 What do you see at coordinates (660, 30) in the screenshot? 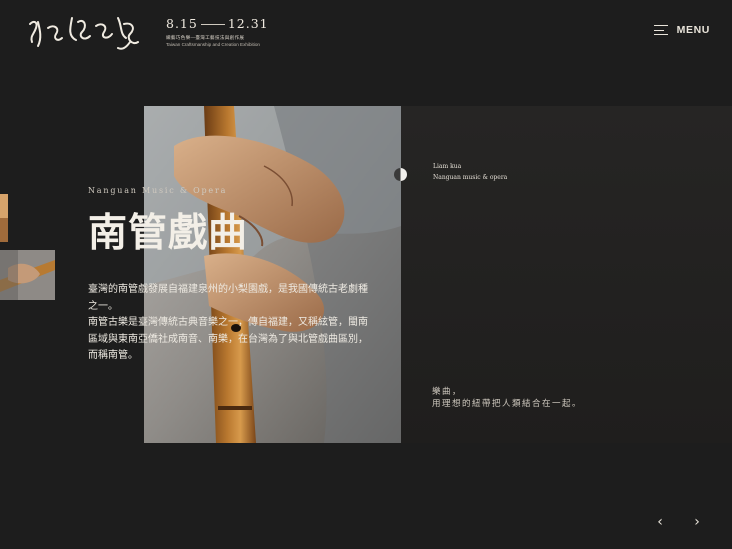
I see `hamburger-icon` at bounding box center [660, 30].